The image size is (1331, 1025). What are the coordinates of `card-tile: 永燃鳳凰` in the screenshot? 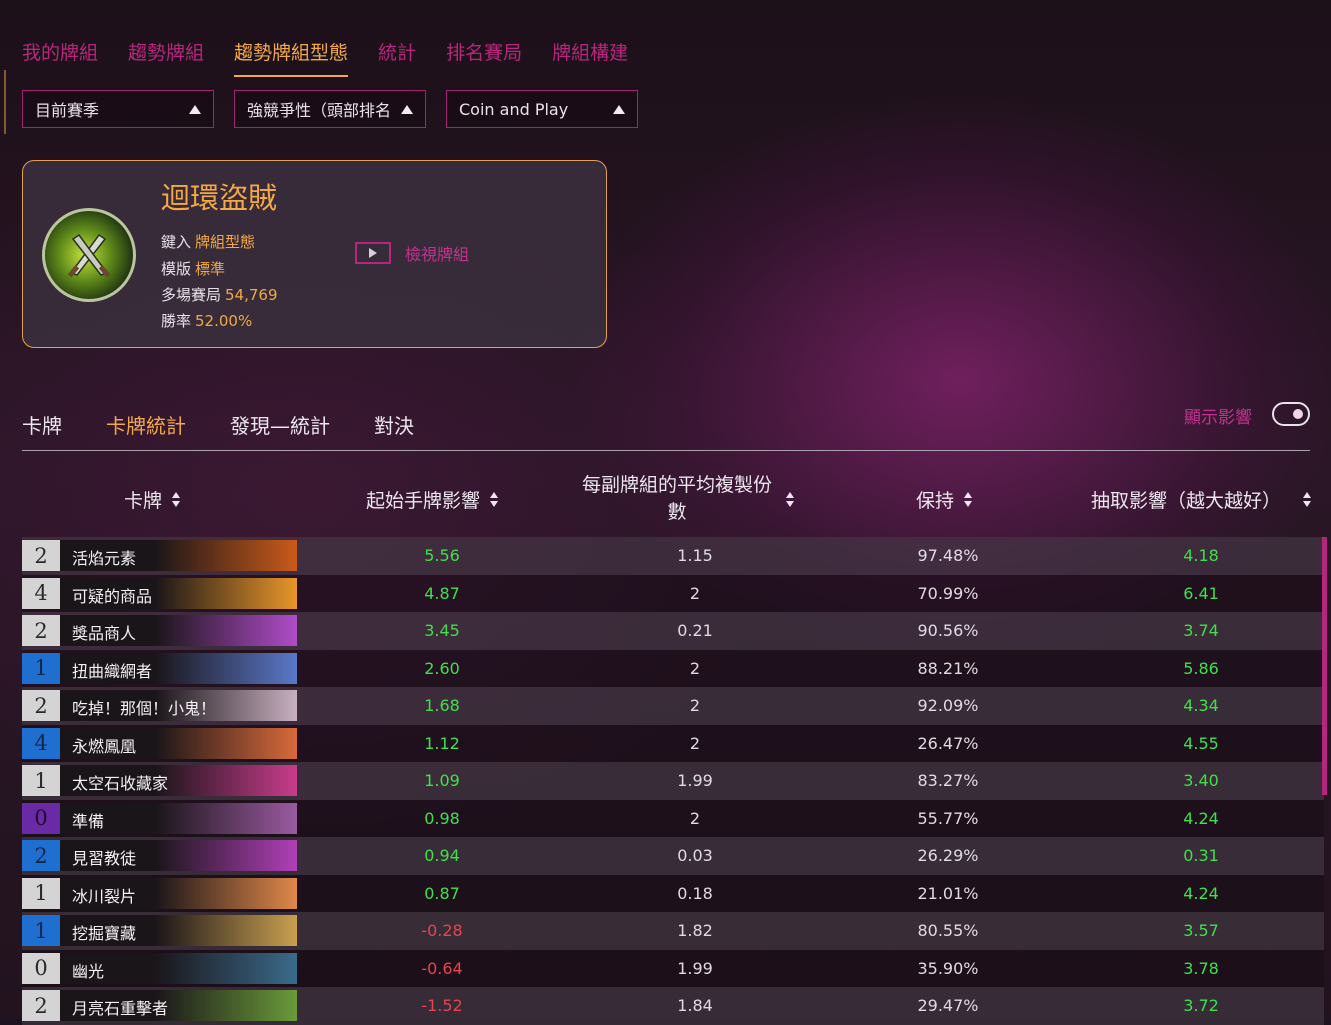 It's located at (178, 743).